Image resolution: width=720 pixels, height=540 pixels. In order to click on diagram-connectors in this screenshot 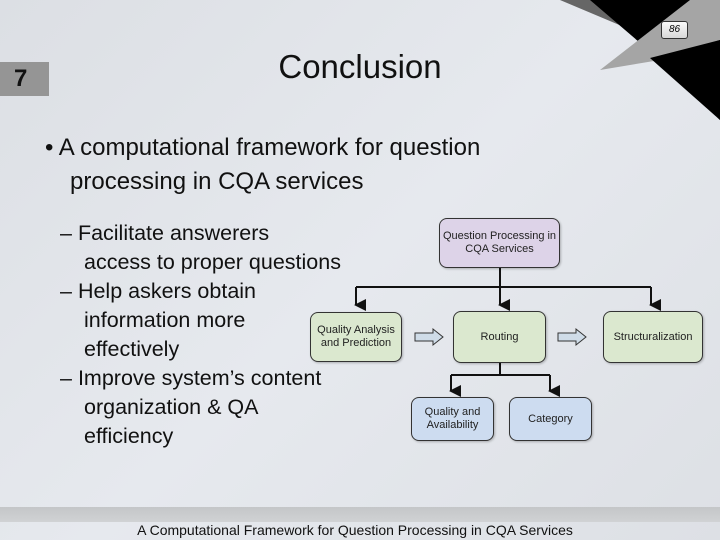, I will do `click(507, 332)`.